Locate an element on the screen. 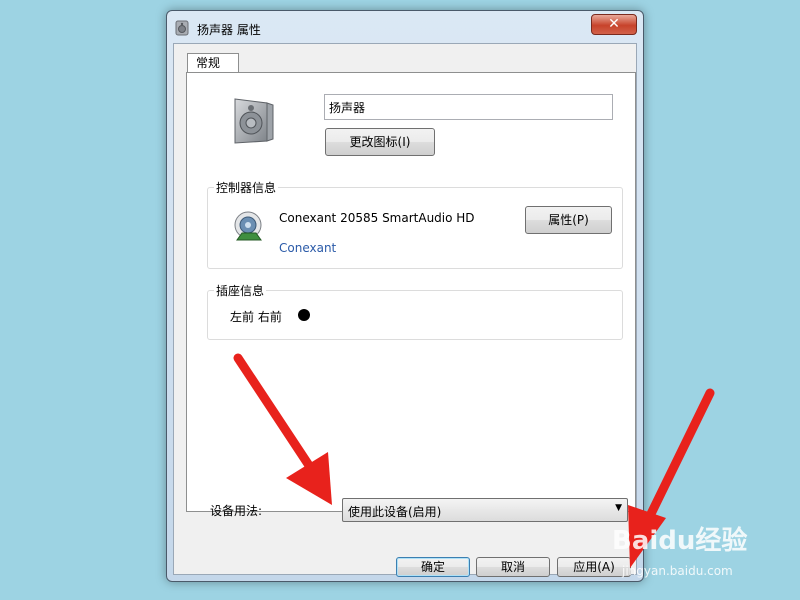 This screenshot has height=600, width=800. controller-name: Conexant 20585 SmartAudio HD is located at coordinates (377, 218).